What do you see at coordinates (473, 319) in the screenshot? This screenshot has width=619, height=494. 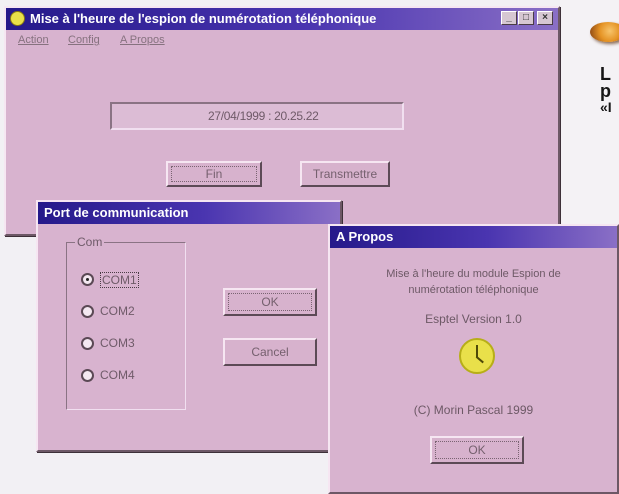 I see `about-version: Esptel Version 1.0` at bounding box center [473, 319].